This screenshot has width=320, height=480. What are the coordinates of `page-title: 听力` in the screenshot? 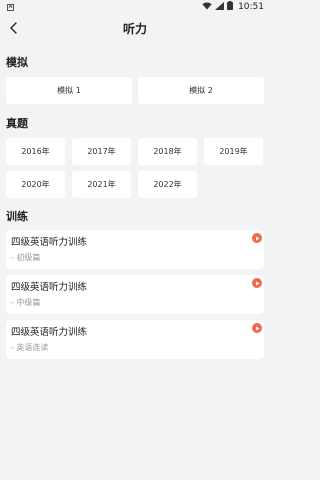 It's located at (134, 28).